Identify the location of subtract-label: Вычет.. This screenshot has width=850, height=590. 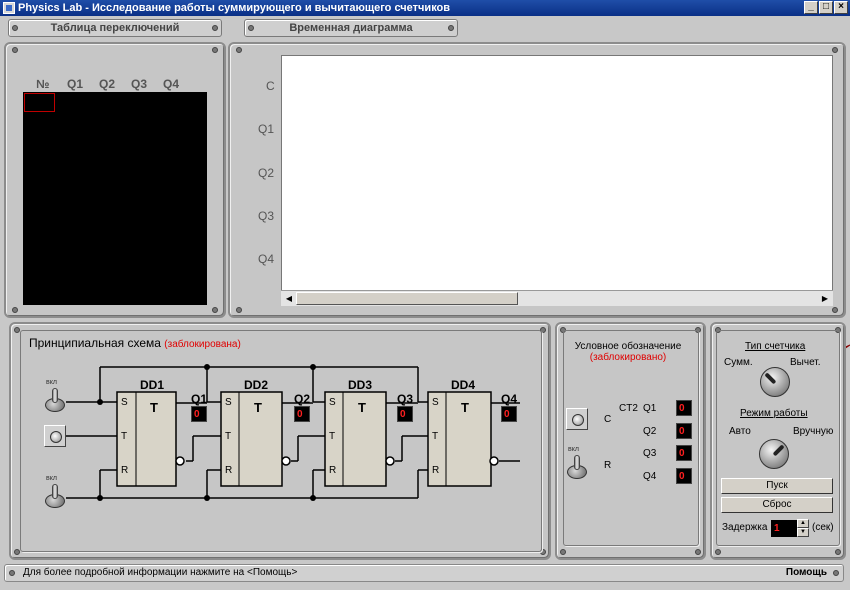
(805, 362).